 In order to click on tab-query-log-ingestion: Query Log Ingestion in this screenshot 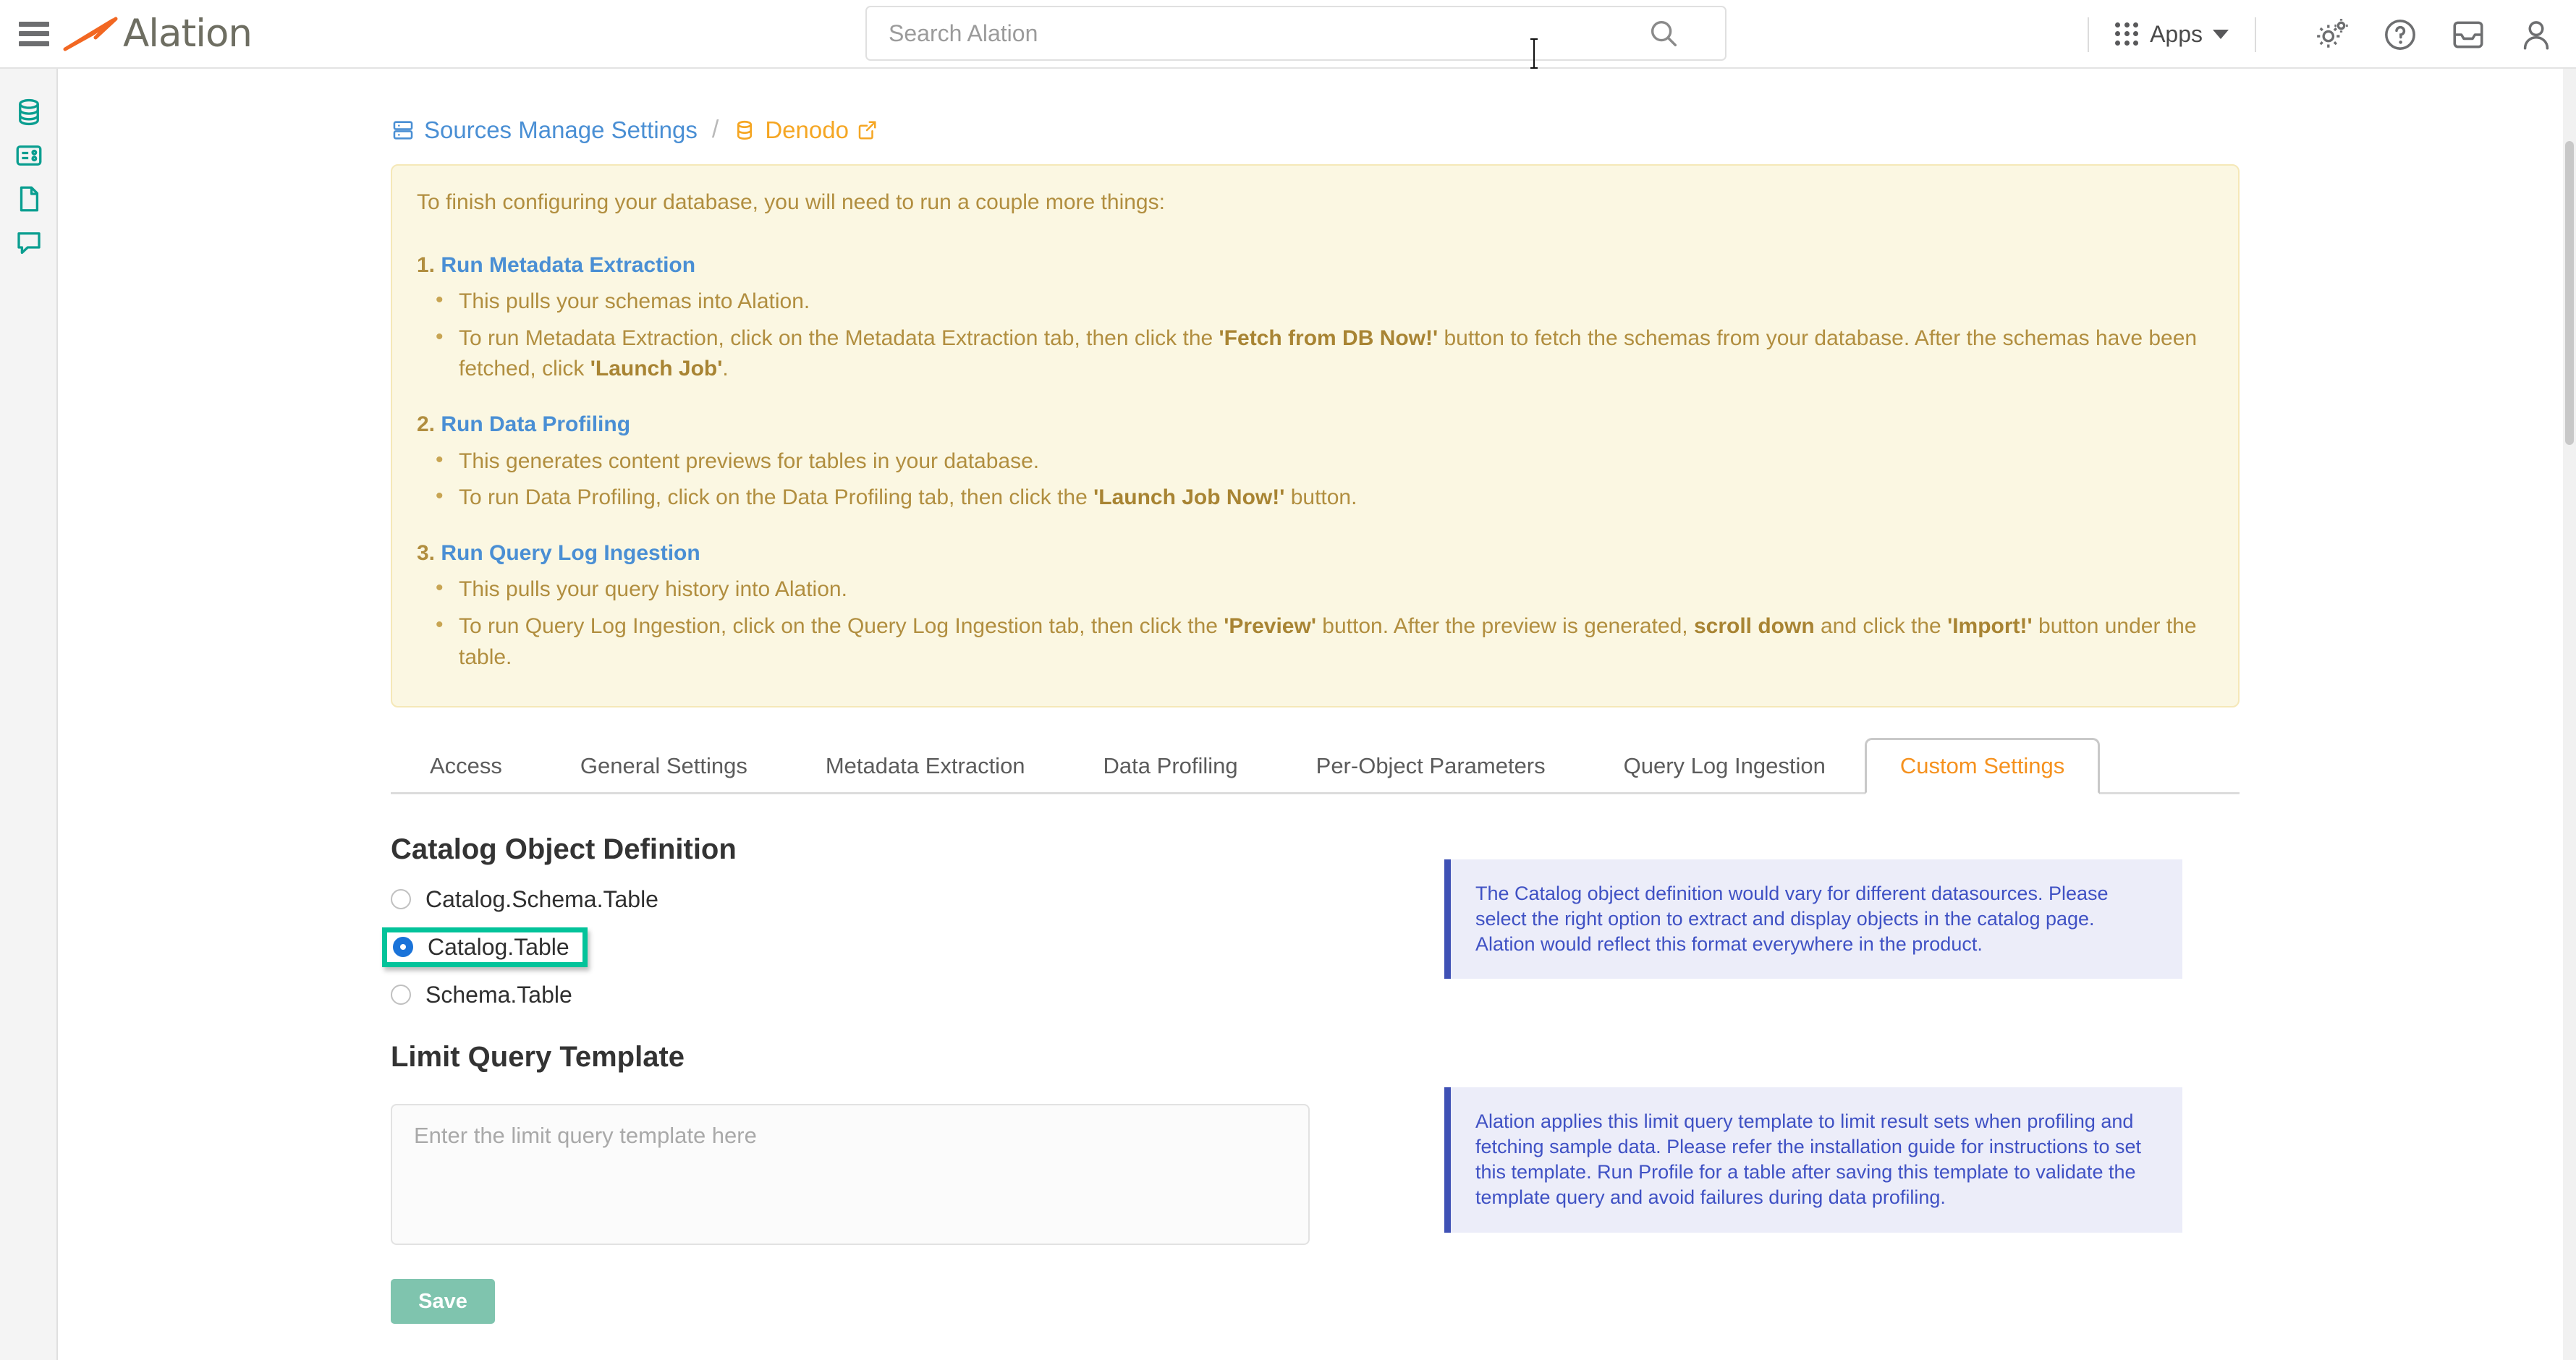, I will do `click(1725, 772)`.